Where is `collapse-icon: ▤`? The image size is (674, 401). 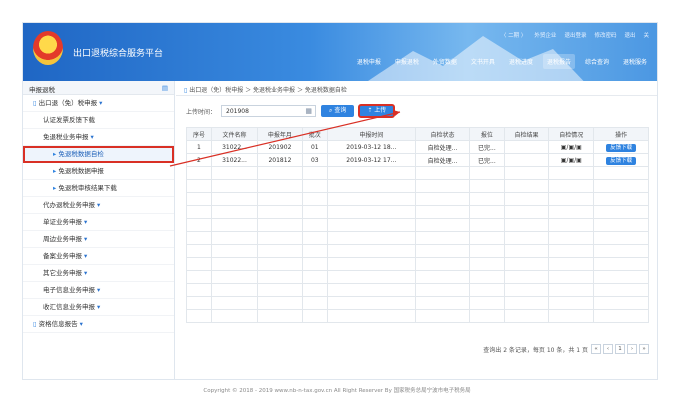
collapse-icon: ▤ is located at coordinates (165, 88).